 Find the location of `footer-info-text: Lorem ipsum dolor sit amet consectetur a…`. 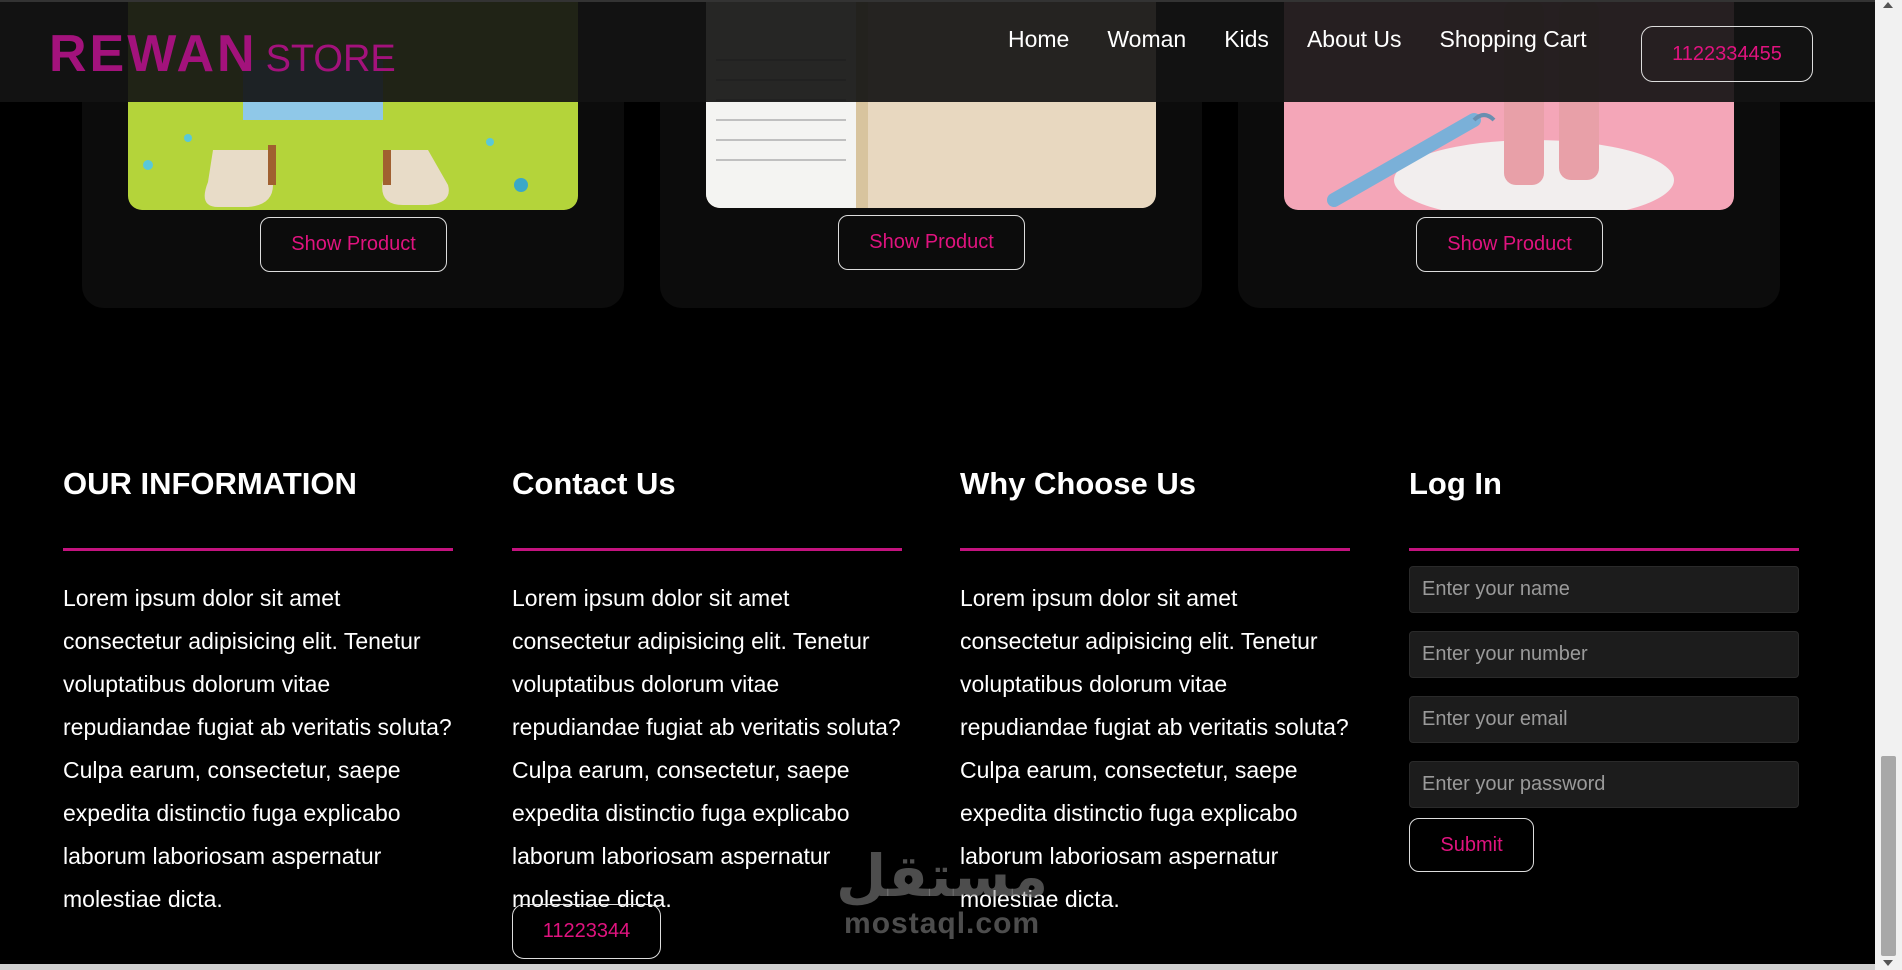

footer-info-text: Lorem ipsum dolor sit amet consectetur a… is located at coordinates (257, 748).